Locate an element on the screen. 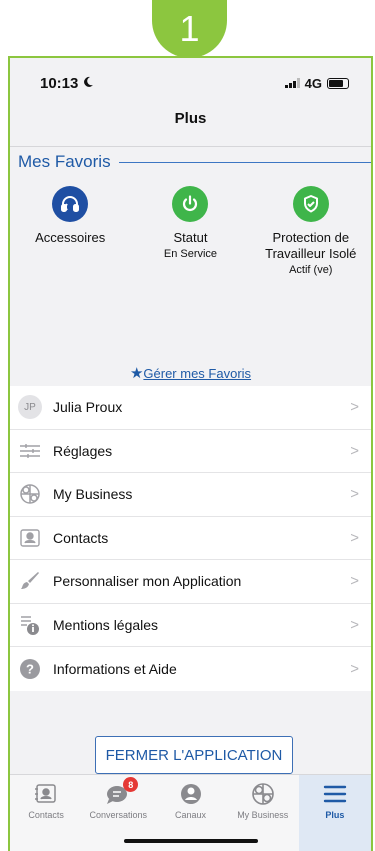 The height and width of the screenshot is (851, 375). tab-label: Canaux is located at coordinates (190, 815).